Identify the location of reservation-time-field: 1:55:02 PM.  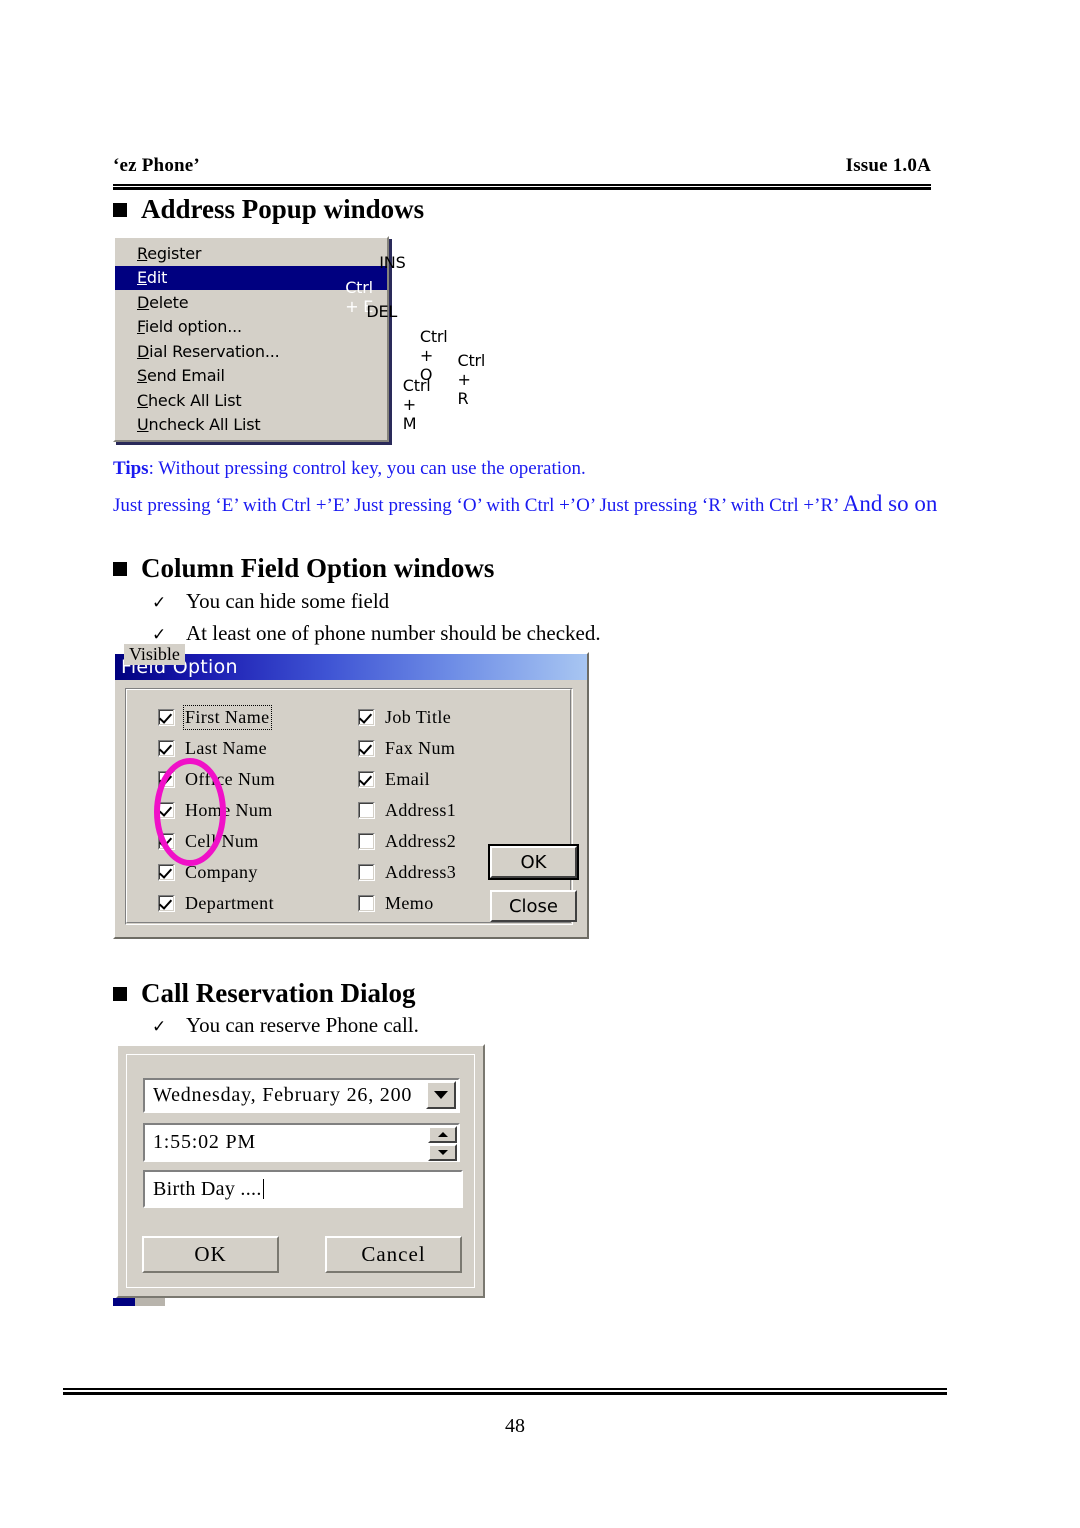
(301, 1142).